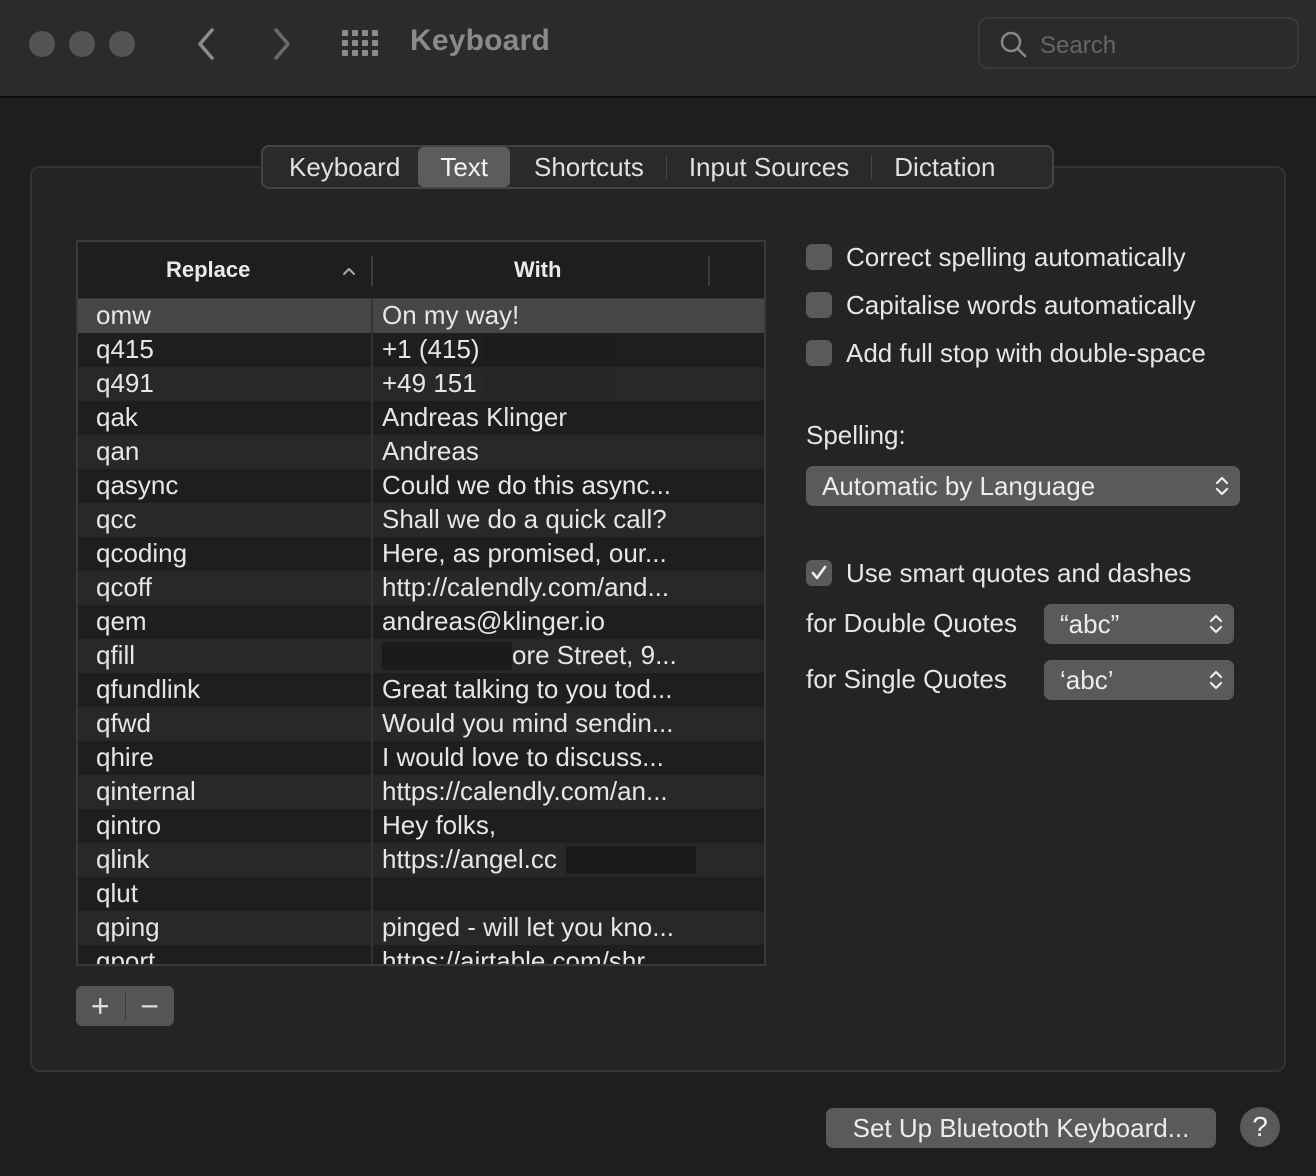  Describe the element at coordinates (123, 723) in the screenshot. I see `replace-cell: qfwd` at that location.